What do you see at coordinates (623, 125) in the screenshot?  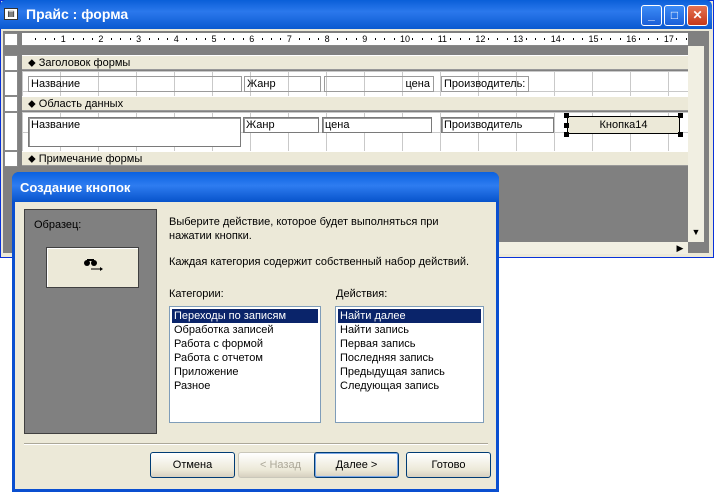 I see `form-command-button-knopka14: Кнопка14` at bounding box center [623, 125].